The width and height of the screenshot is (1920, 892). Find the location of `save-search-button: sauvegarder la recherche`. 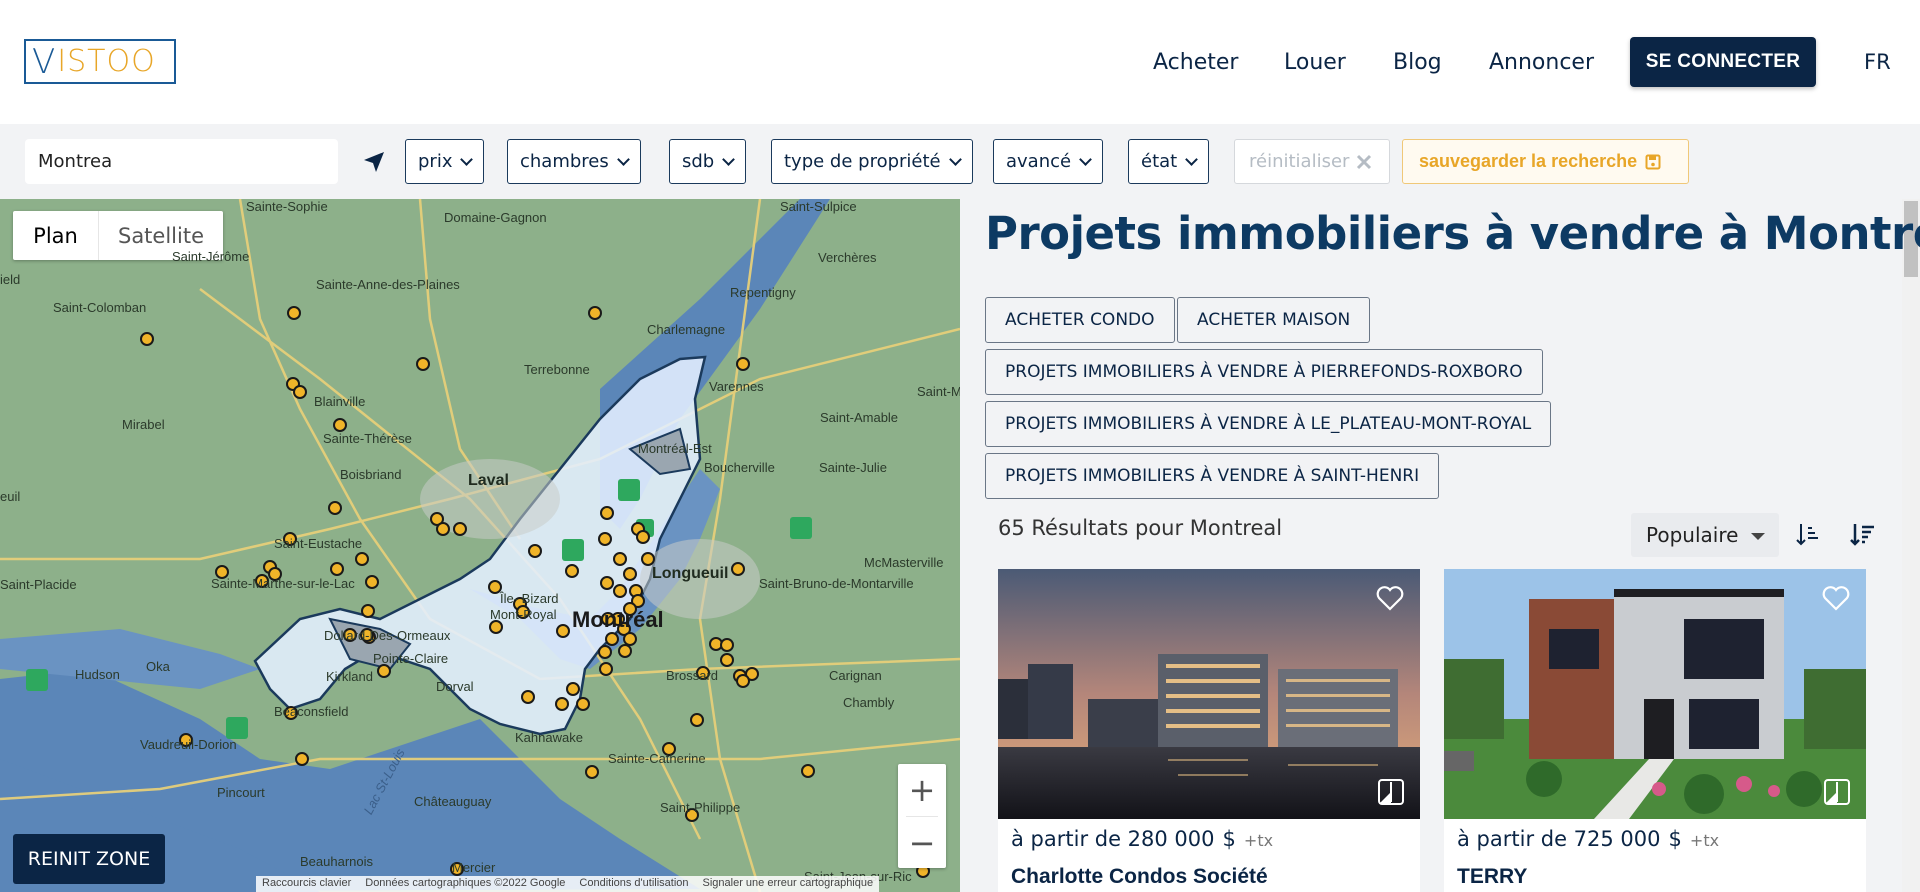

save-search-button: sauvegarder la recherche is located at coordinates (1545, 161).